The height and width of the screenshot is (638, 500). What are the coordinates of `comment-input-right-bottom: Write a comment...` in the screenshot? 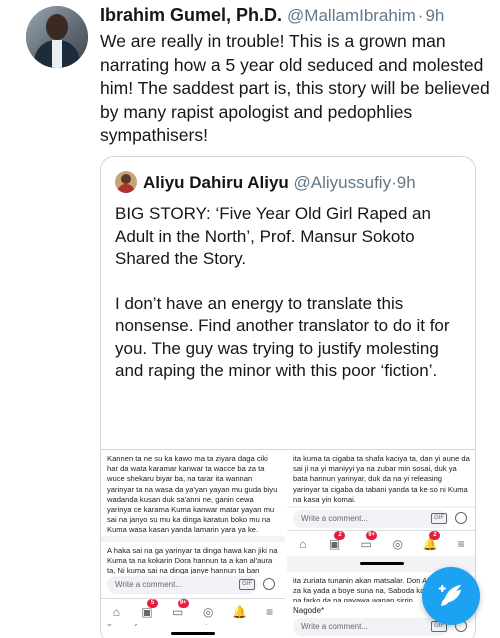 It's located at (371, 627).